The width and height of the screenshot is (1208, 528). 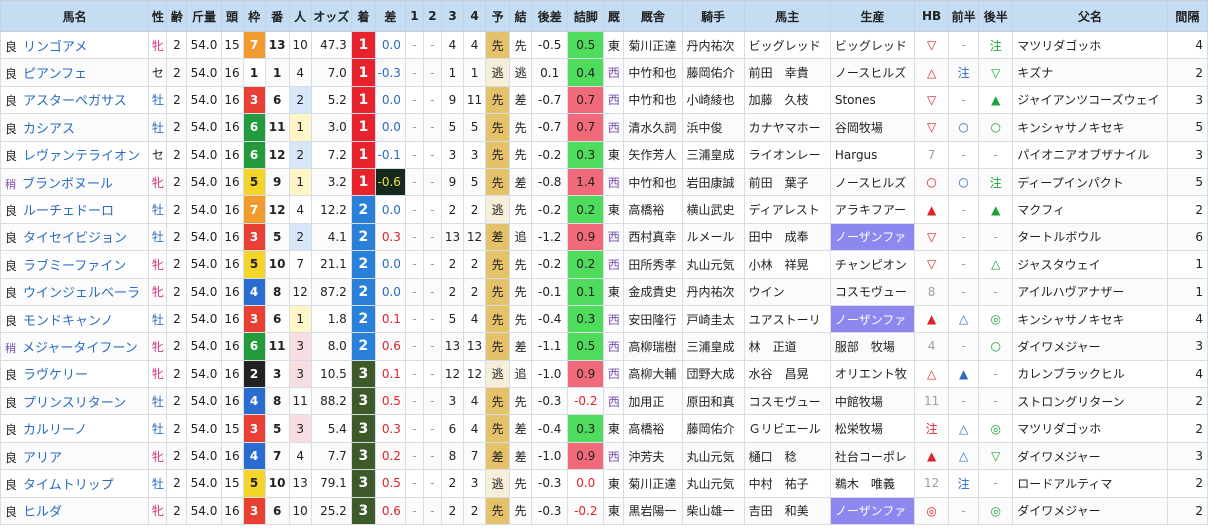 I want to click on odds: 12.2, so click(x=331, y=209).